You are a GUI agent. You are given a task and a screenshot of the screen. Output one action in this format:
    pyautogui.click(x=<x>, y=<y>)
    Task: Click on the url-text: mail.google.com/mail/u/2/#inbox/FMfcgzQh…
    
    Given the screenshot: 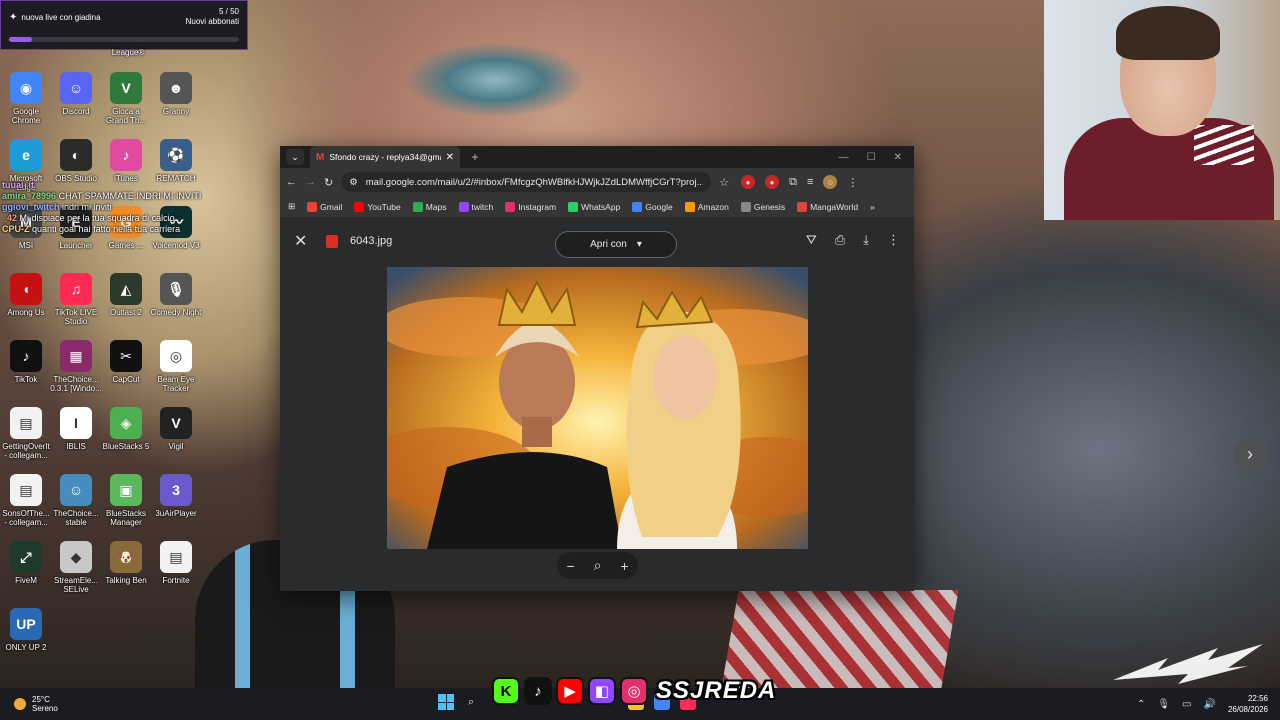 What is the action you would take?
    pyautogui.click(x=534, y=182)
    